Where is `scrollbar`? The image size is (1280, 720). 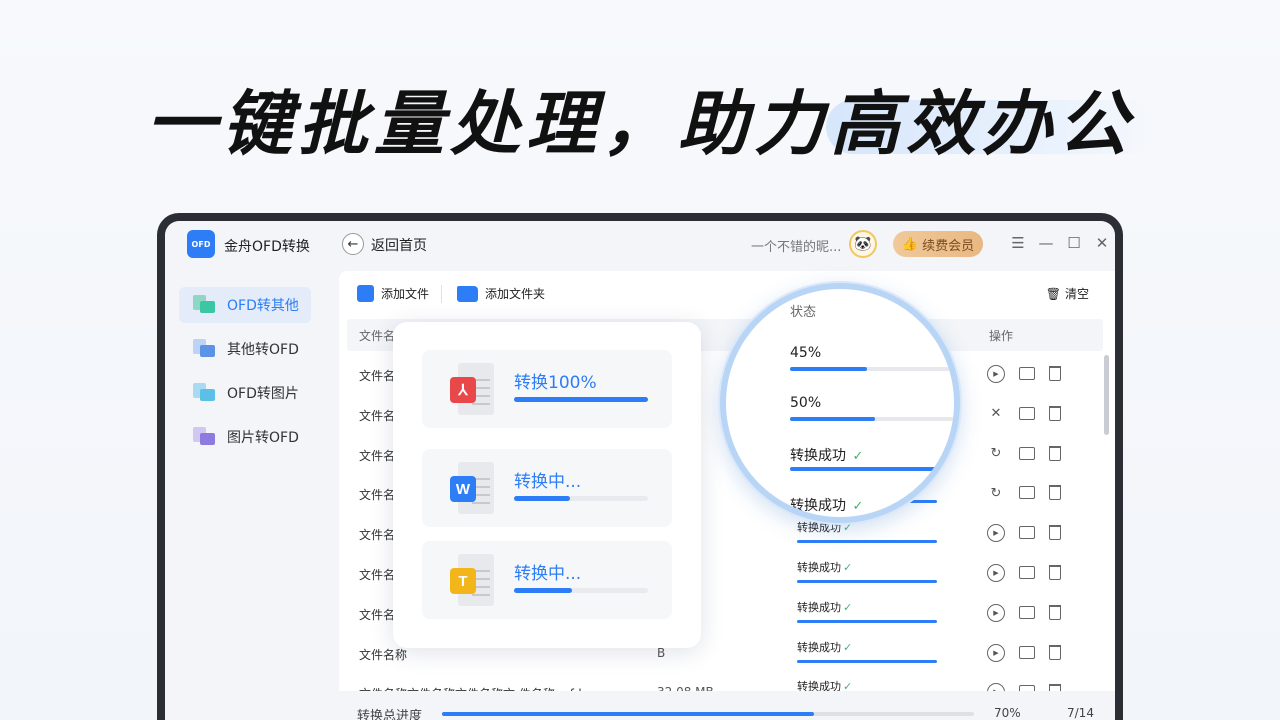 scrollbar is located at coordinates (1106, 395).